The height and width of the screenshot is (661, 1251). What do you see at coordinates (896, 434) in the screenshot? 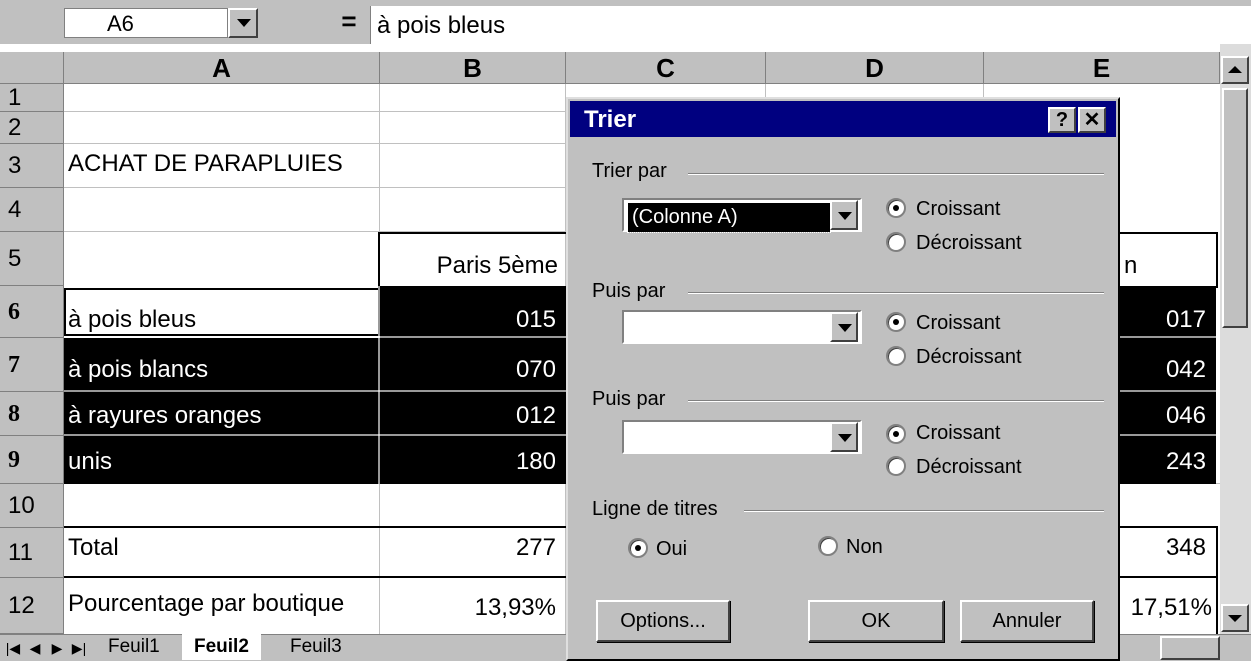
I see `then-by-2-asc-radio` at bounding box center [896, 434].